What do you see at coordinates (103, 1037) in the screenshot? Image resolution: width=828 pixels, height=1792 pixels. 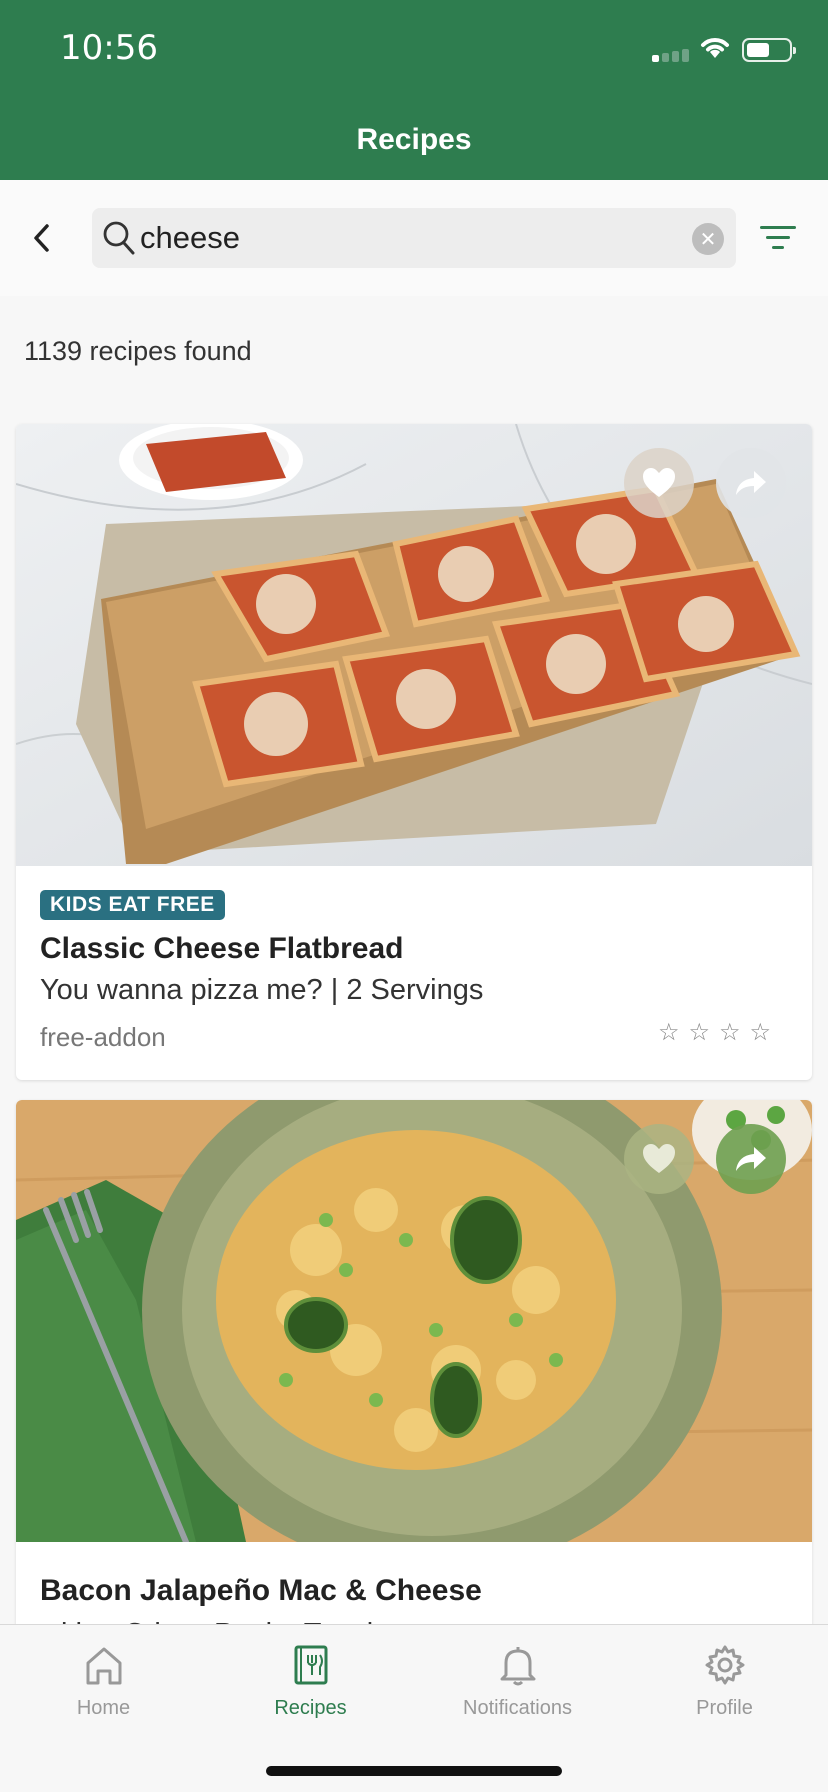 I see `recipe-tag: free-addon` at bounding box center [103, 1037].